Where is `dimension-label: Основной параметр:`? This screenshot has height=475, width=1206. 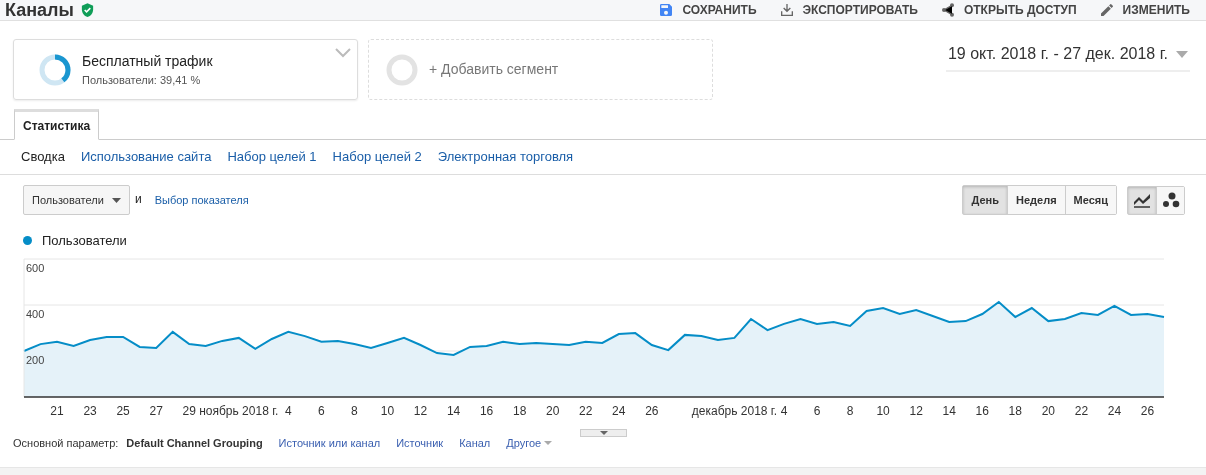
dimension-label: Основной параметр: is located at coordinates (66, 443).